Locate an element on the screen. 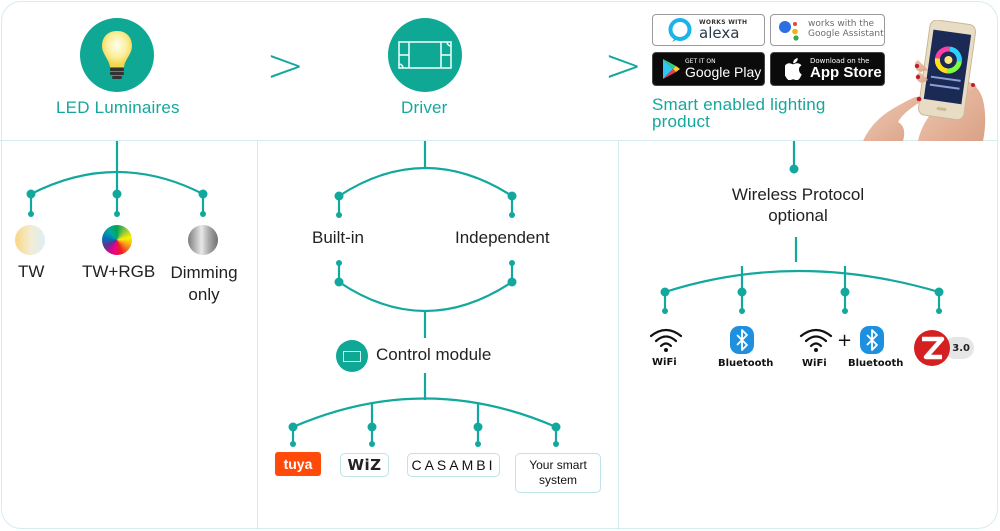  option-independent: Independent is located at coordinates (502, 237).